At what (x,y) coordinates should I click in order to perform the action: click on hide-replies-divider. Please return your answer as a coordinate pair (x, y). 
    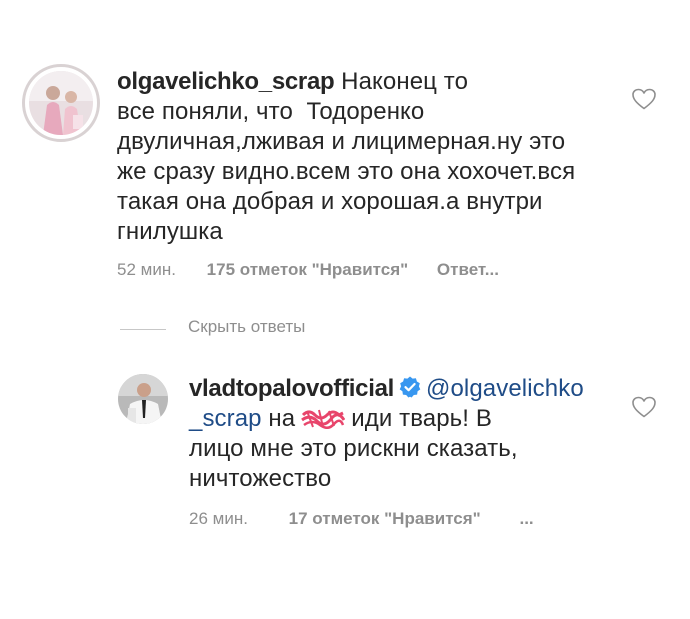
    Looking at the image, I should click on (143, 329).